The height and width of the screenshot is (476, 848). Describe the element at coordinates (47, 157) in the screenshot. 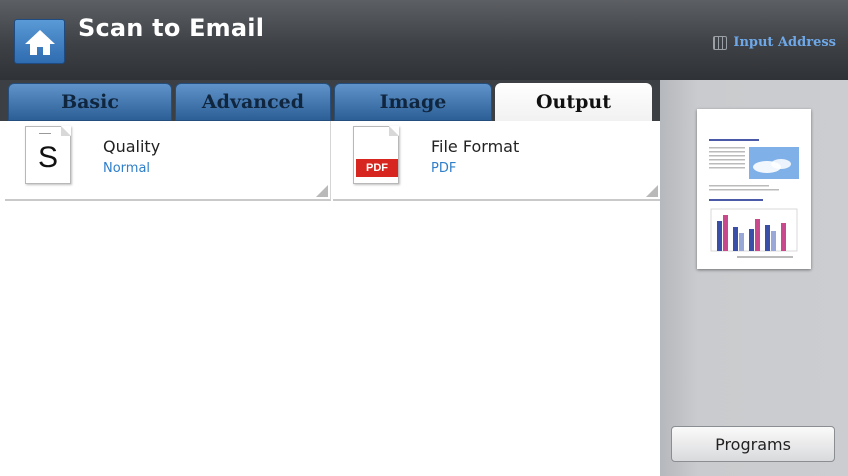

I see `quality-icon-letter: S` at that location.